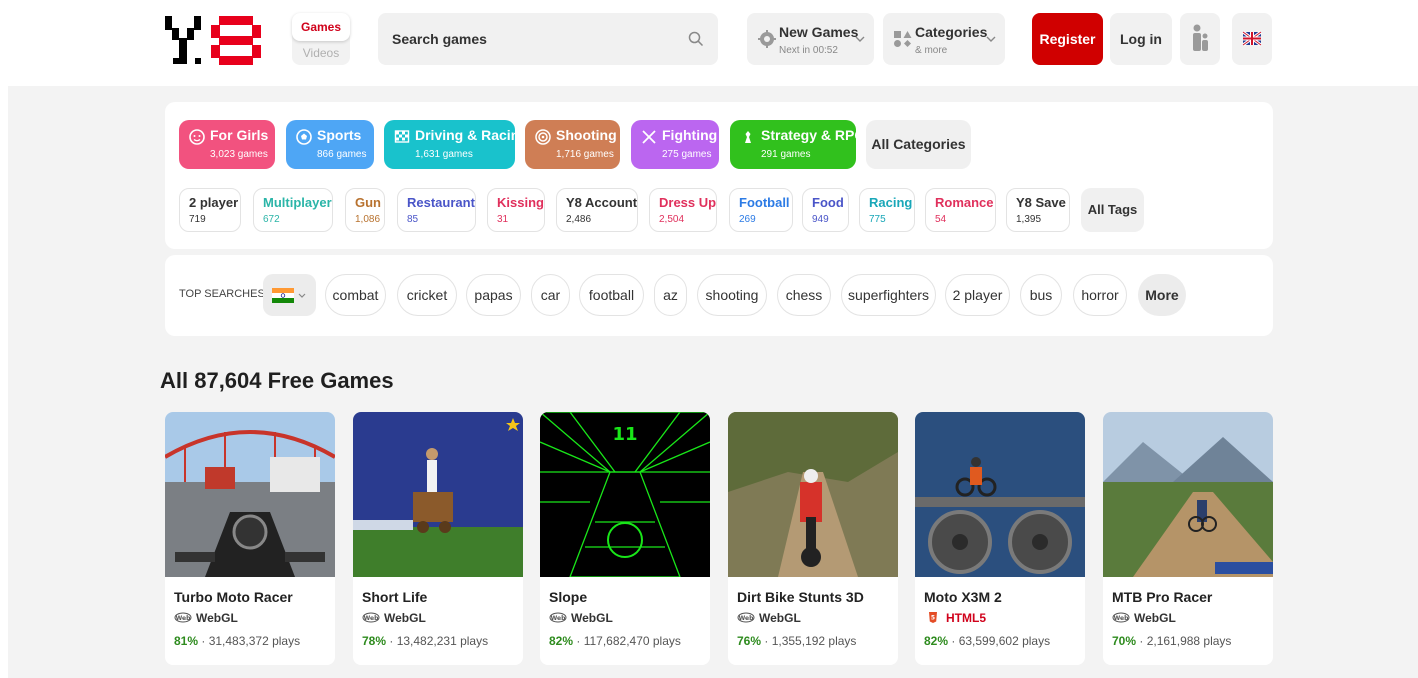 The height and width of the screenshot is (678, 1418). Describe the element at coordinates (342, 154) in the screenshot. I see `category-count: 866 games` at that location.